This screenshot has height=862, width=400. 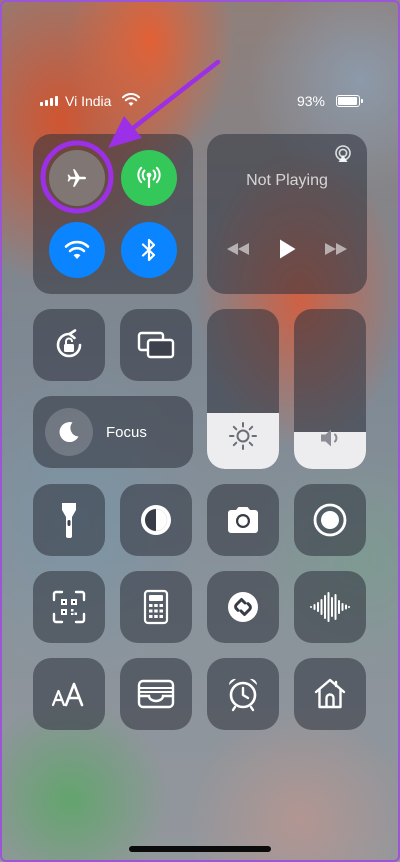 I want to click on text-size-button, so click(x=69, y=694).